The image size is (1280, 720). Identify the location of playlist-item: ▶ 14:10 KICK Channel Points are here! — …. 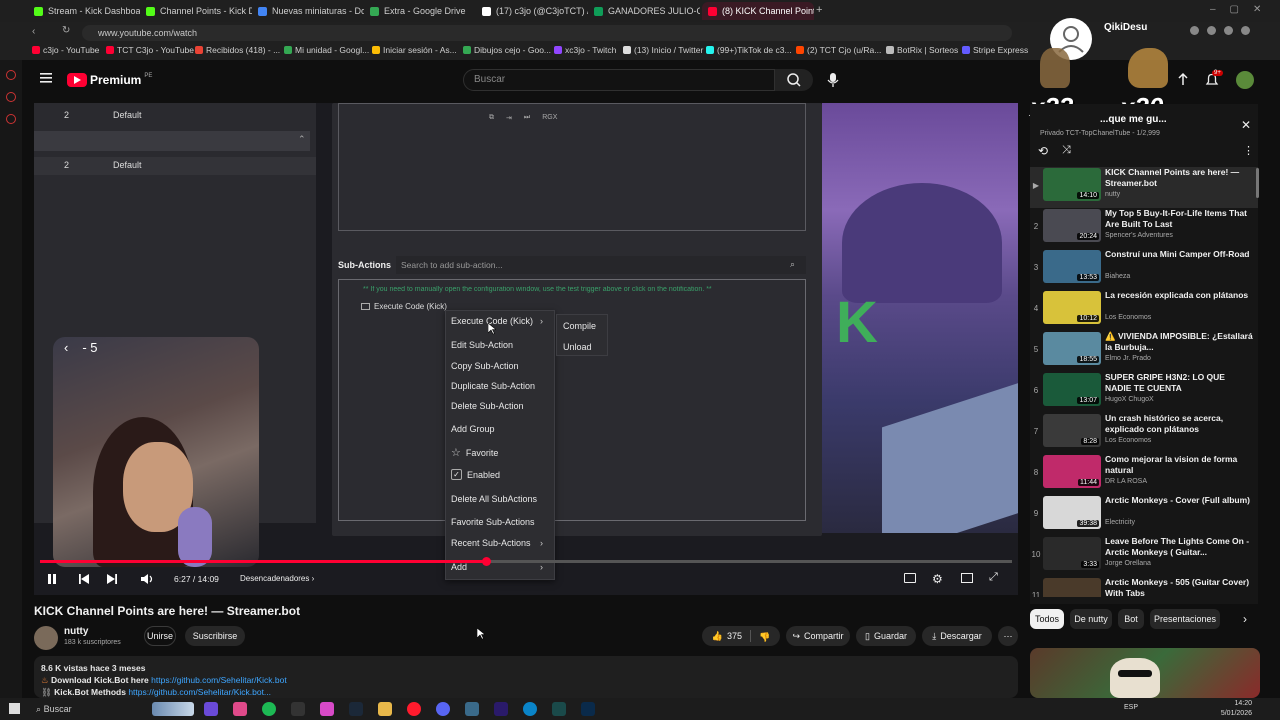
(1144, 187).